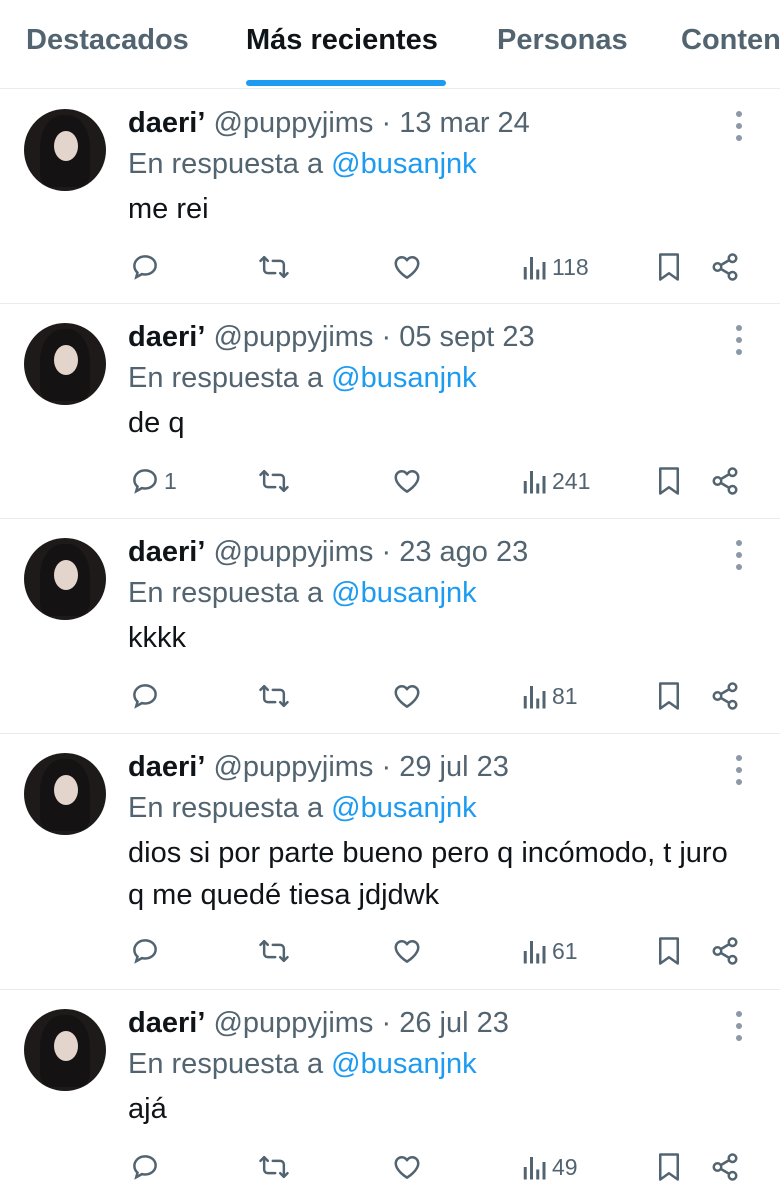 The image size is (780, 1200). Describe the element at coordinates (464, 123) in the screenshot. I see `tweet-date: 13 mar 24` at that location.